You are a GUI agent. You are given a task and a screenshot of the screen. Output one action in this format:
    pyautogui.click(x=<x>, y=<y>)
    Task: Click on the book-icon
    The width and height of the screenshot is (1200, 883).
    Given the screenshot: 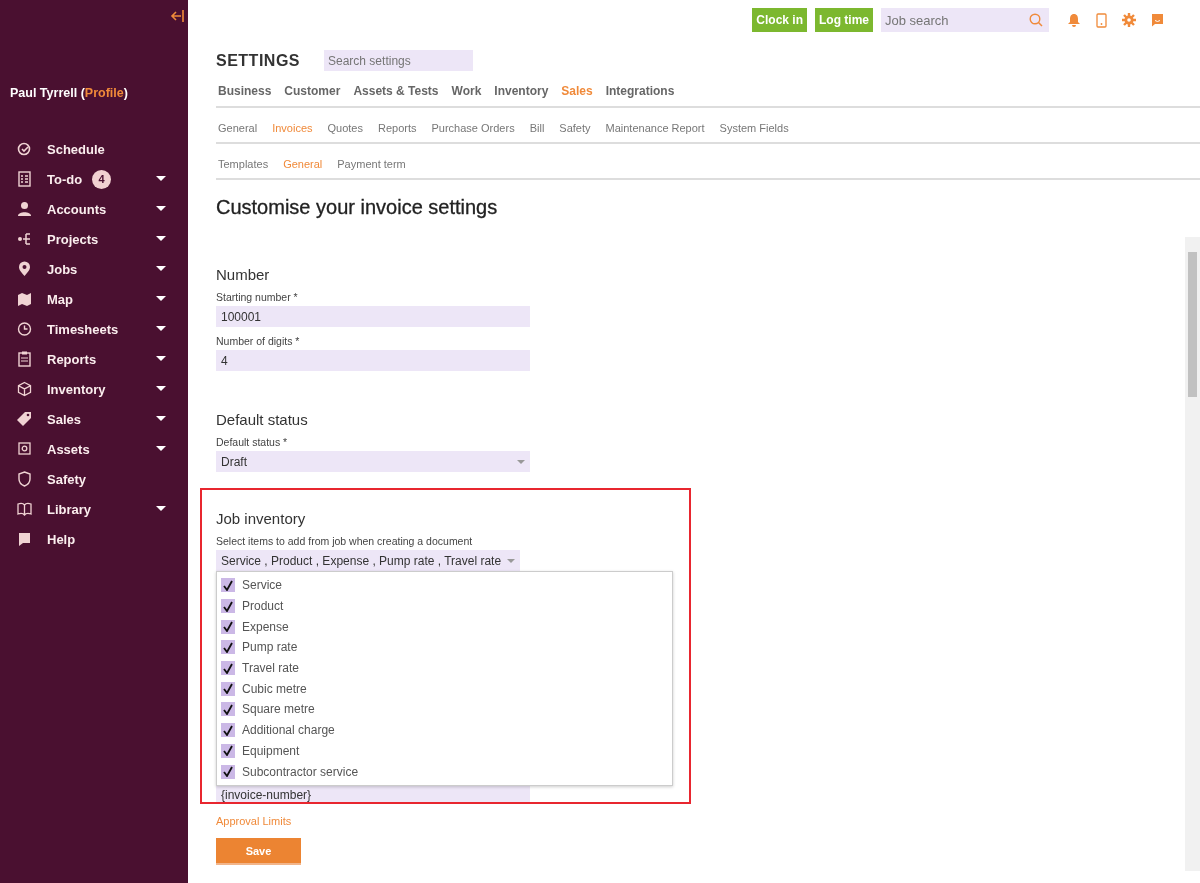 What is the action you would take?
    pyautogui.click(x=24, y=509)
    